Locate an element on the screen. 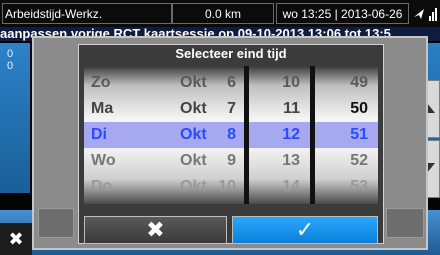 The width and height of the screenshot is (440, 255). datetime-readout: wo 13:25 | 2013-06-26 is located at coordinates (342, 13).